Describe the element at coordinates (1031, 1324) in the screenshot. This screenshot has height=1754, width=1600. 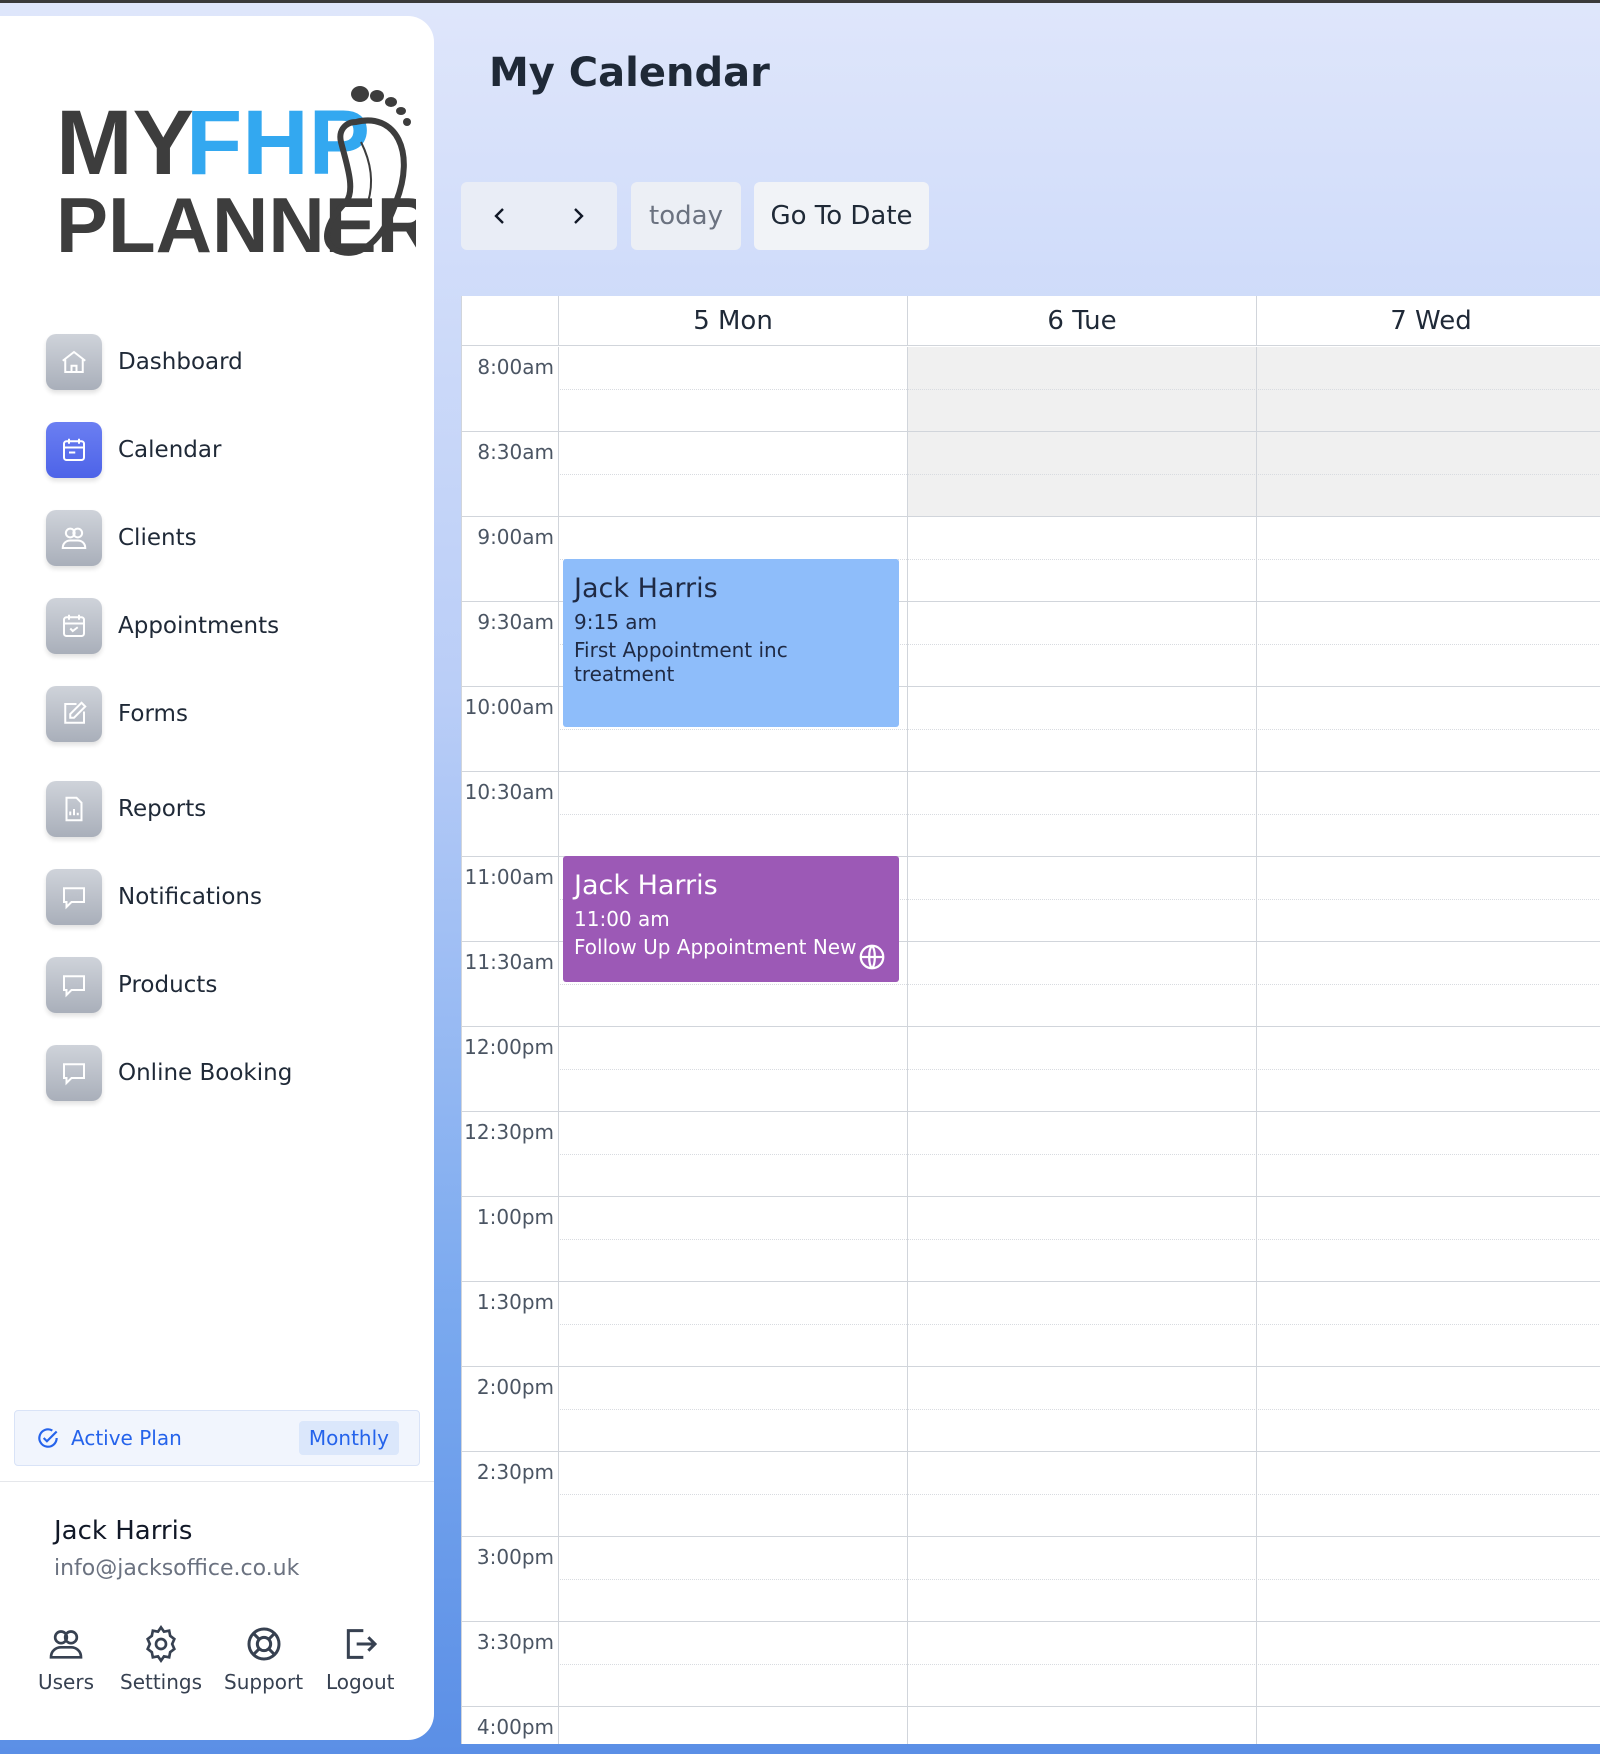
I see `time-slot: 1:30pm` at that location.